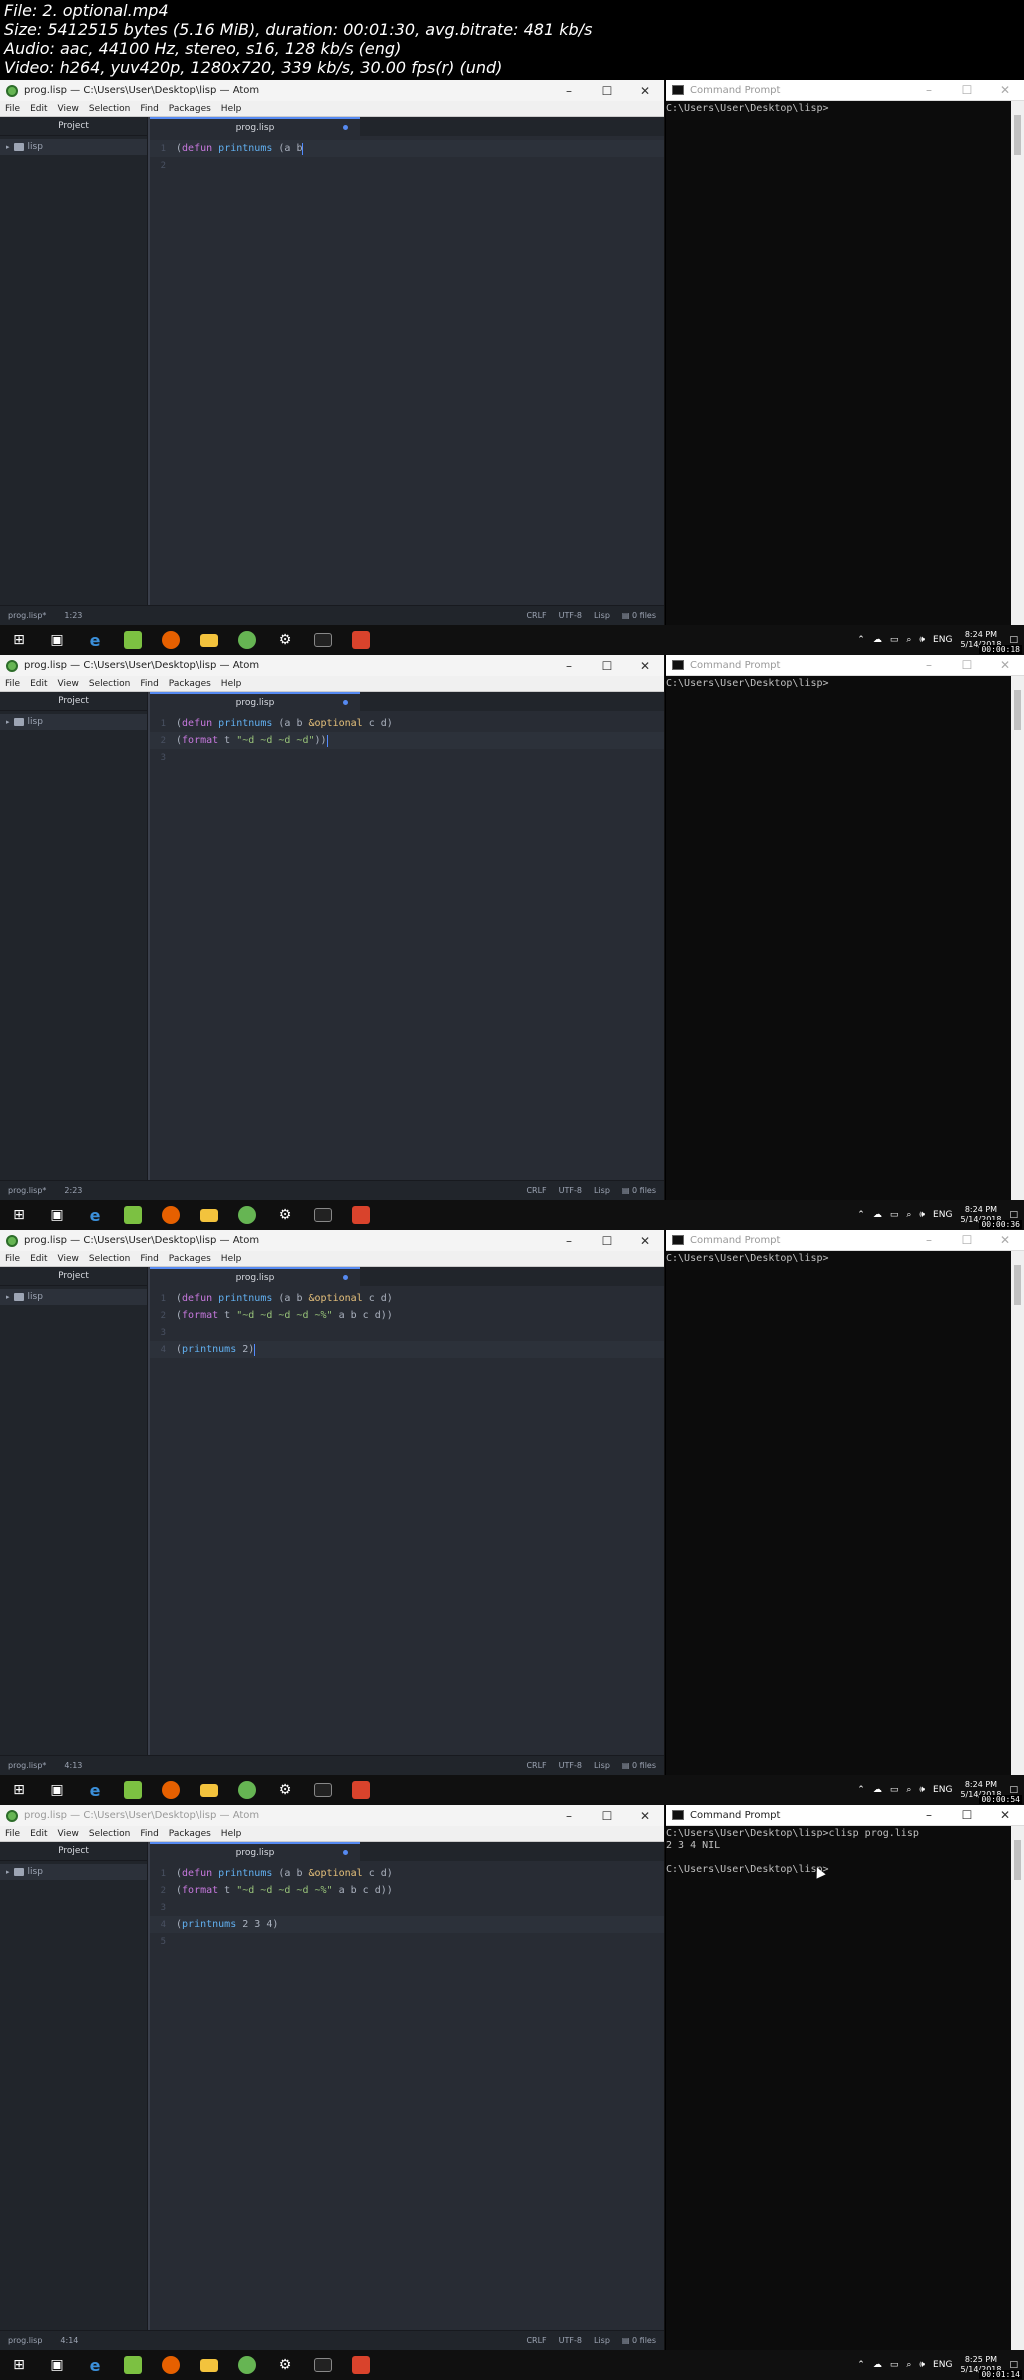 Image resolution: width=1024 pixels, height=2380 pixels. What do you see at coordinates (247, 2365) in the screenshot?
I see `atom-taskbar-icon` at bounding box center [247, 2365].